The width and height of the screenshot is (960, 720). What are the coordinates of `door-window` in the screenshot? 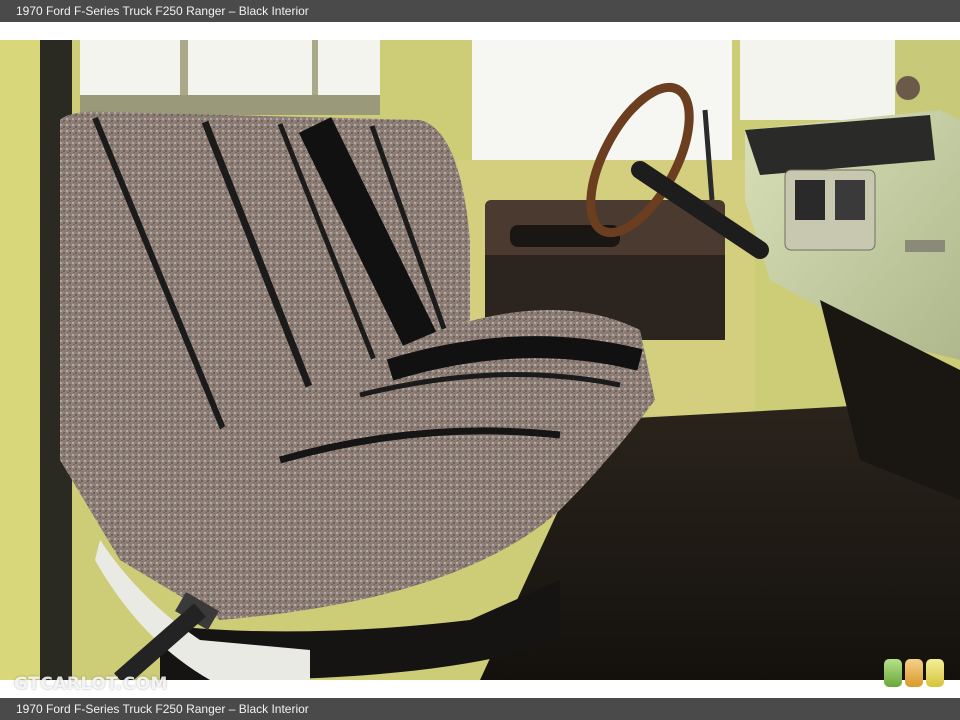 It's located at (602, 100).